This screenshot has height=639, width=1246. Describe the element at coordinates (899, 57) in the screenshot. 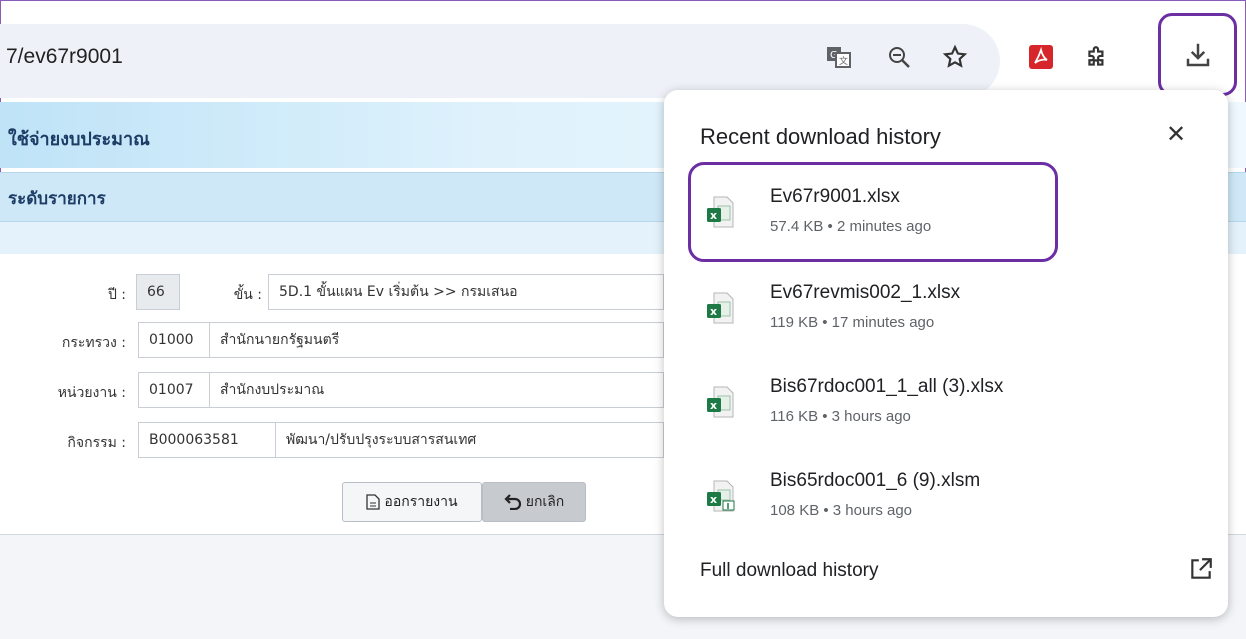

I see `zoom-out-icon` at that location.